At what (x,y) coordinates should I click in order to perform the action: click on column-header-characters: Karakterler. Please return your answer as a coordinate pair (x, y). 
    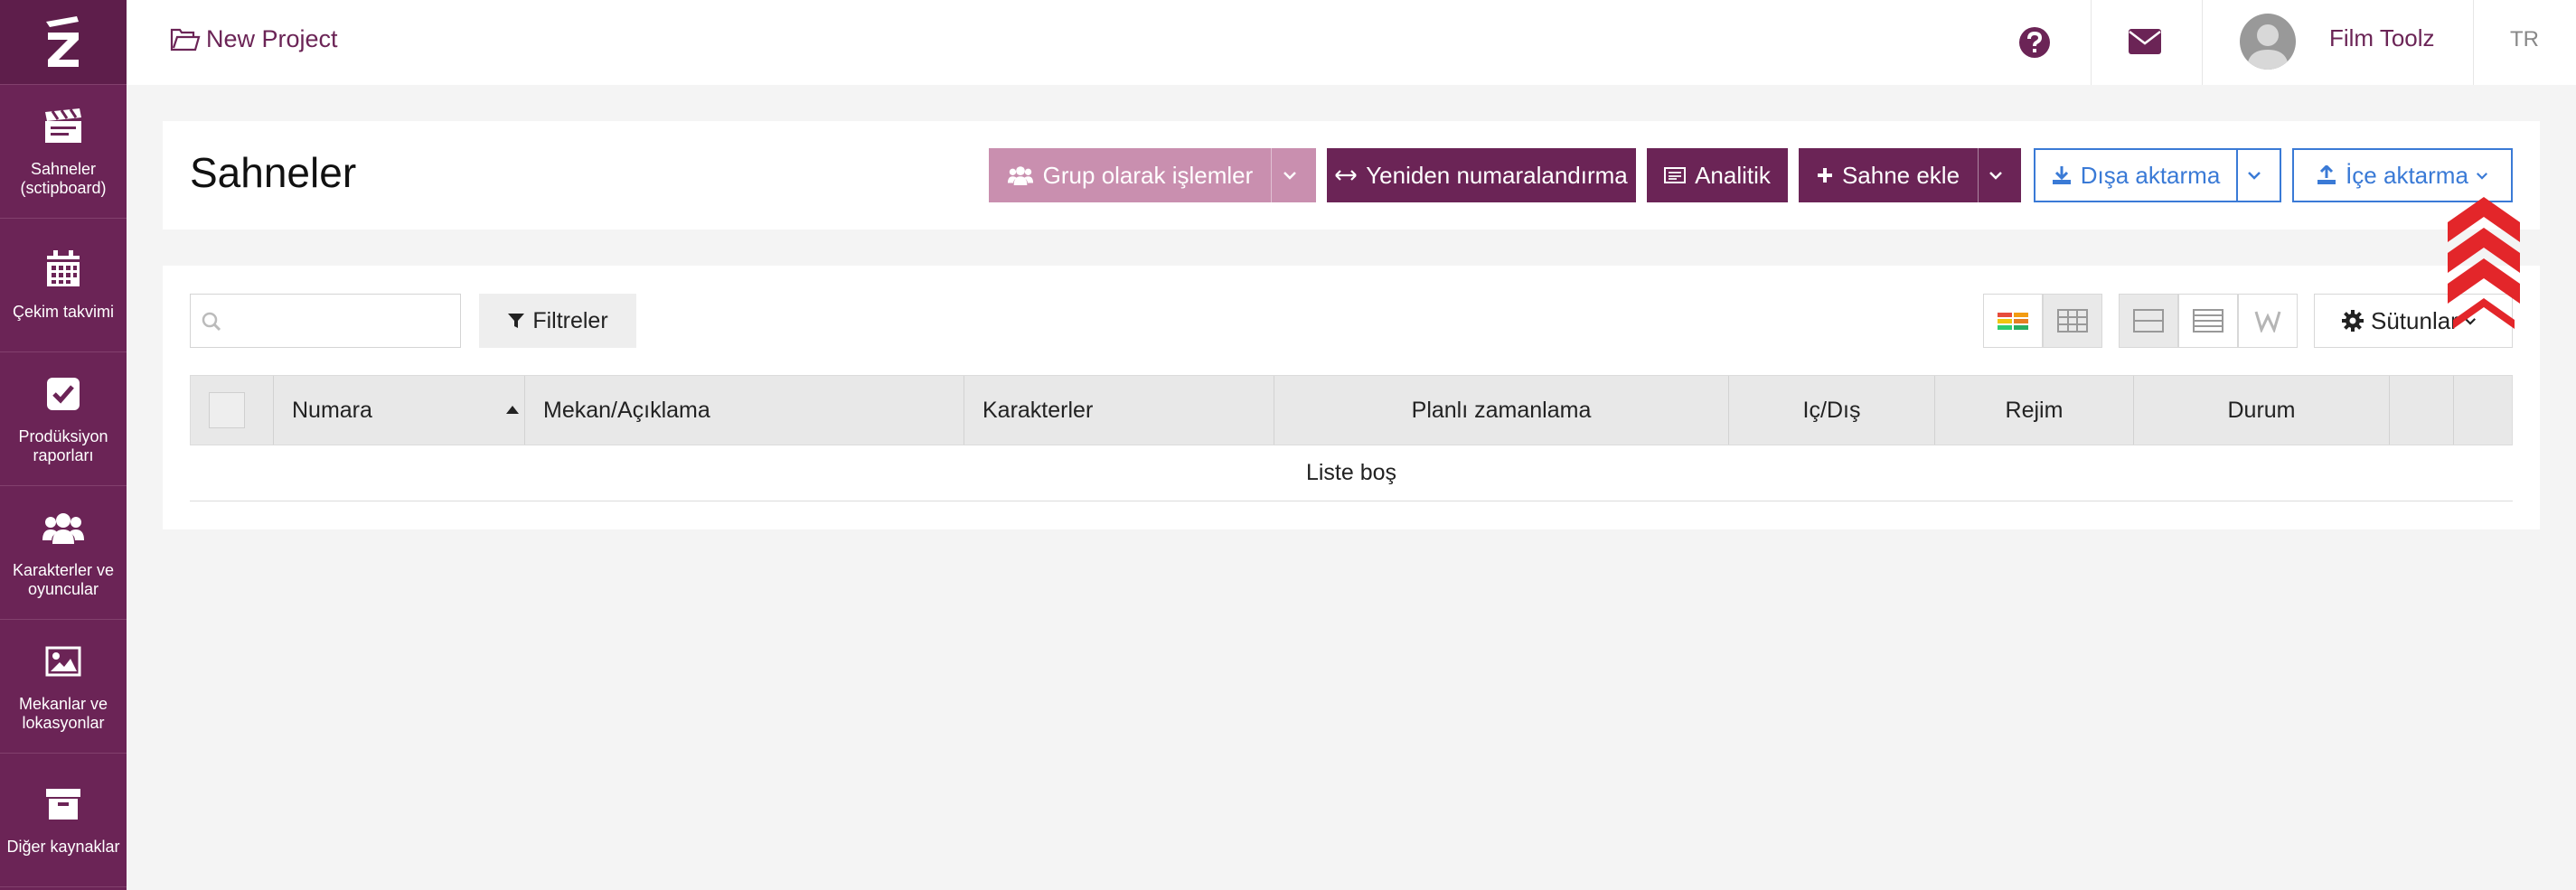
    Looking at the image, I should click on (1119, 410).